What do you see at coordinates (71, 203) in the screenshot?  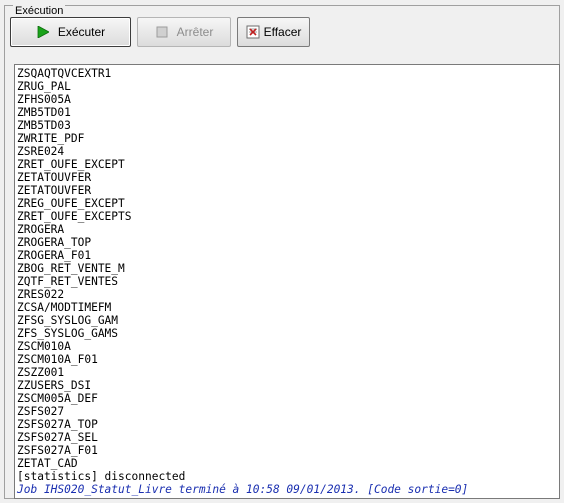 I see `console-line: ZREG_OUFE_EXCEPT` at bounding box center [71, 203].